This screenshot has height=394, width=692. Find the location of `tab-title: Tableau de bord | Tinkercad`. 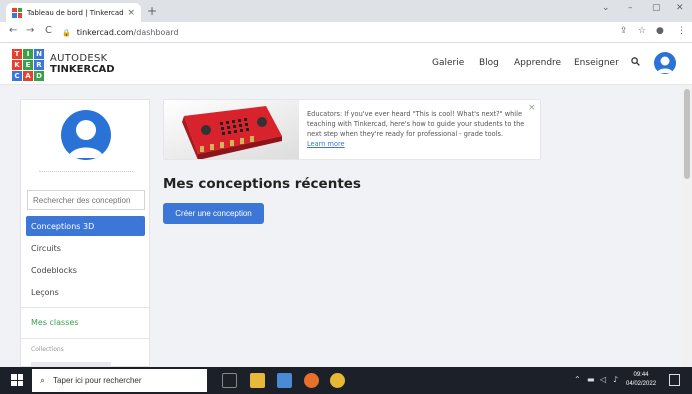

tab-title: Tableau de bord | Tinkercad is located at coordinates (75, 12).